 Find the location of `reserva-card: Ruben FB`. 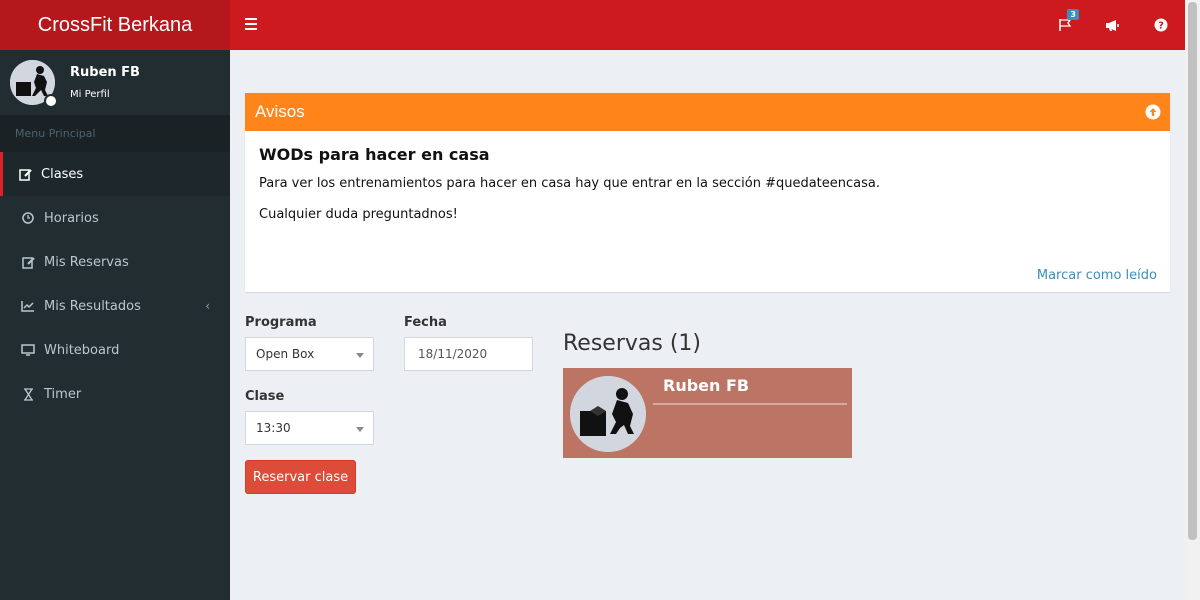

reserva-card: Ruben FB is located at coordinates (707, 413).